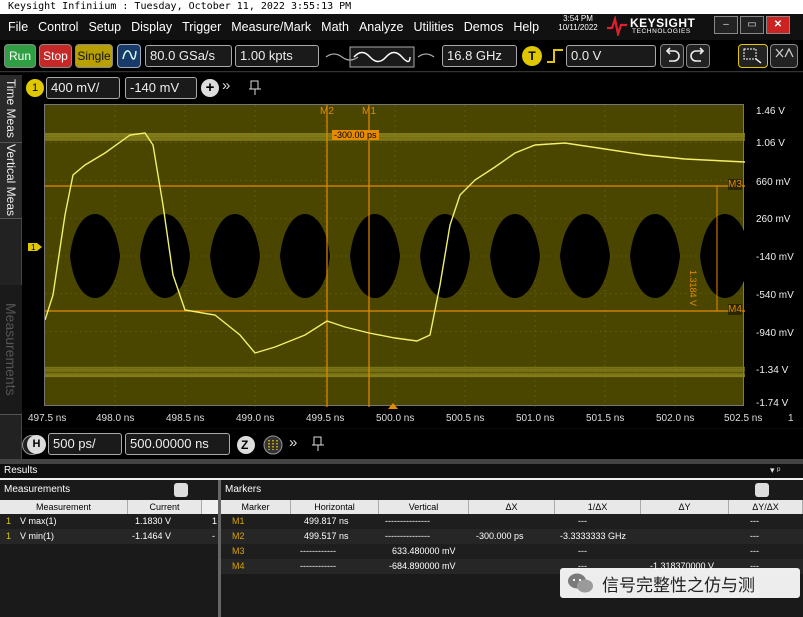  Describe the element at coordinates (355, 135) in the screenshot. I see `marker-delta-x: -300.00 ps` at that location.